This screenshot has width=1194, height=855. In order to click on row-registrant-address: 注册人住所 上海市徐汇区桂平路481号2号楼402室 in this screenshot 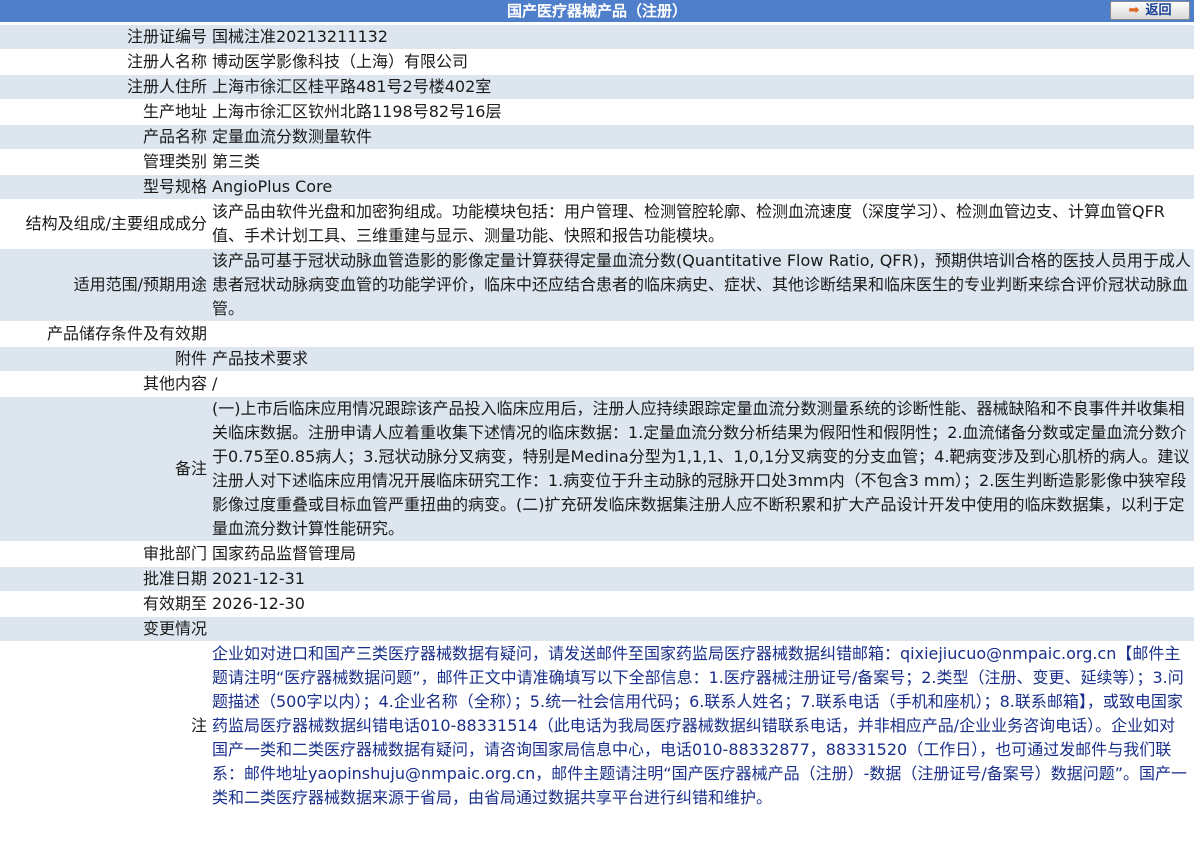, I will do `click(597, 87)`.